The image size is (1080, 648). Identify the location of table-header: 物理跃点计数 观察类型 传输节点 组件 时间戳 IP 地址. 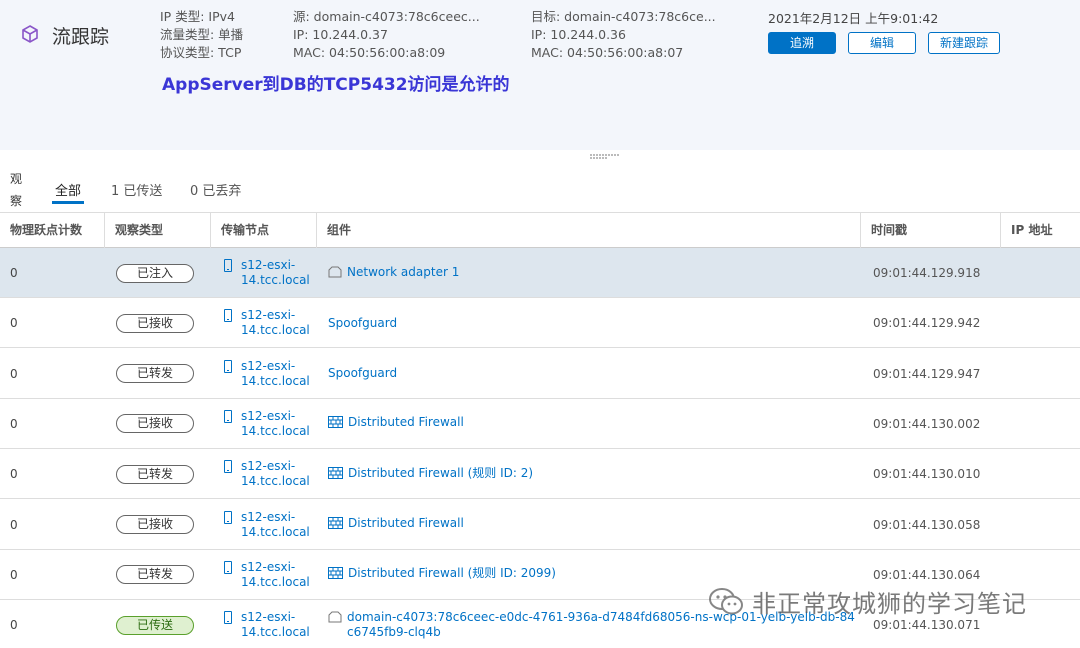
(540, 230).